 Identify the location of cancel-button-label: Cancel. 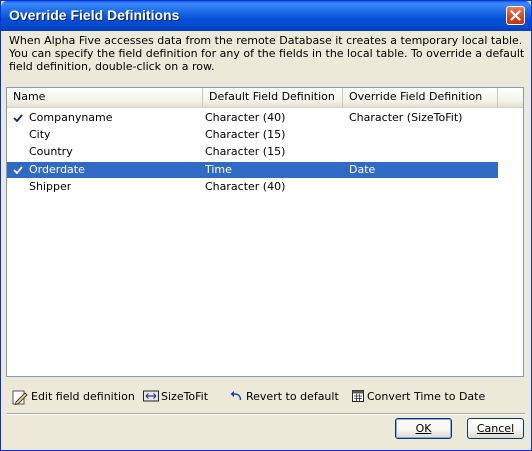
(495, 428).